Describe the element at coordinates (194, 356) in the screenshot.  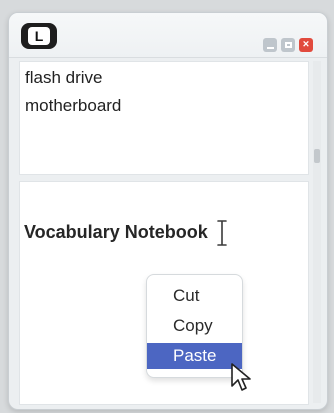
I see `menu-item-paste: Paste` at that location.